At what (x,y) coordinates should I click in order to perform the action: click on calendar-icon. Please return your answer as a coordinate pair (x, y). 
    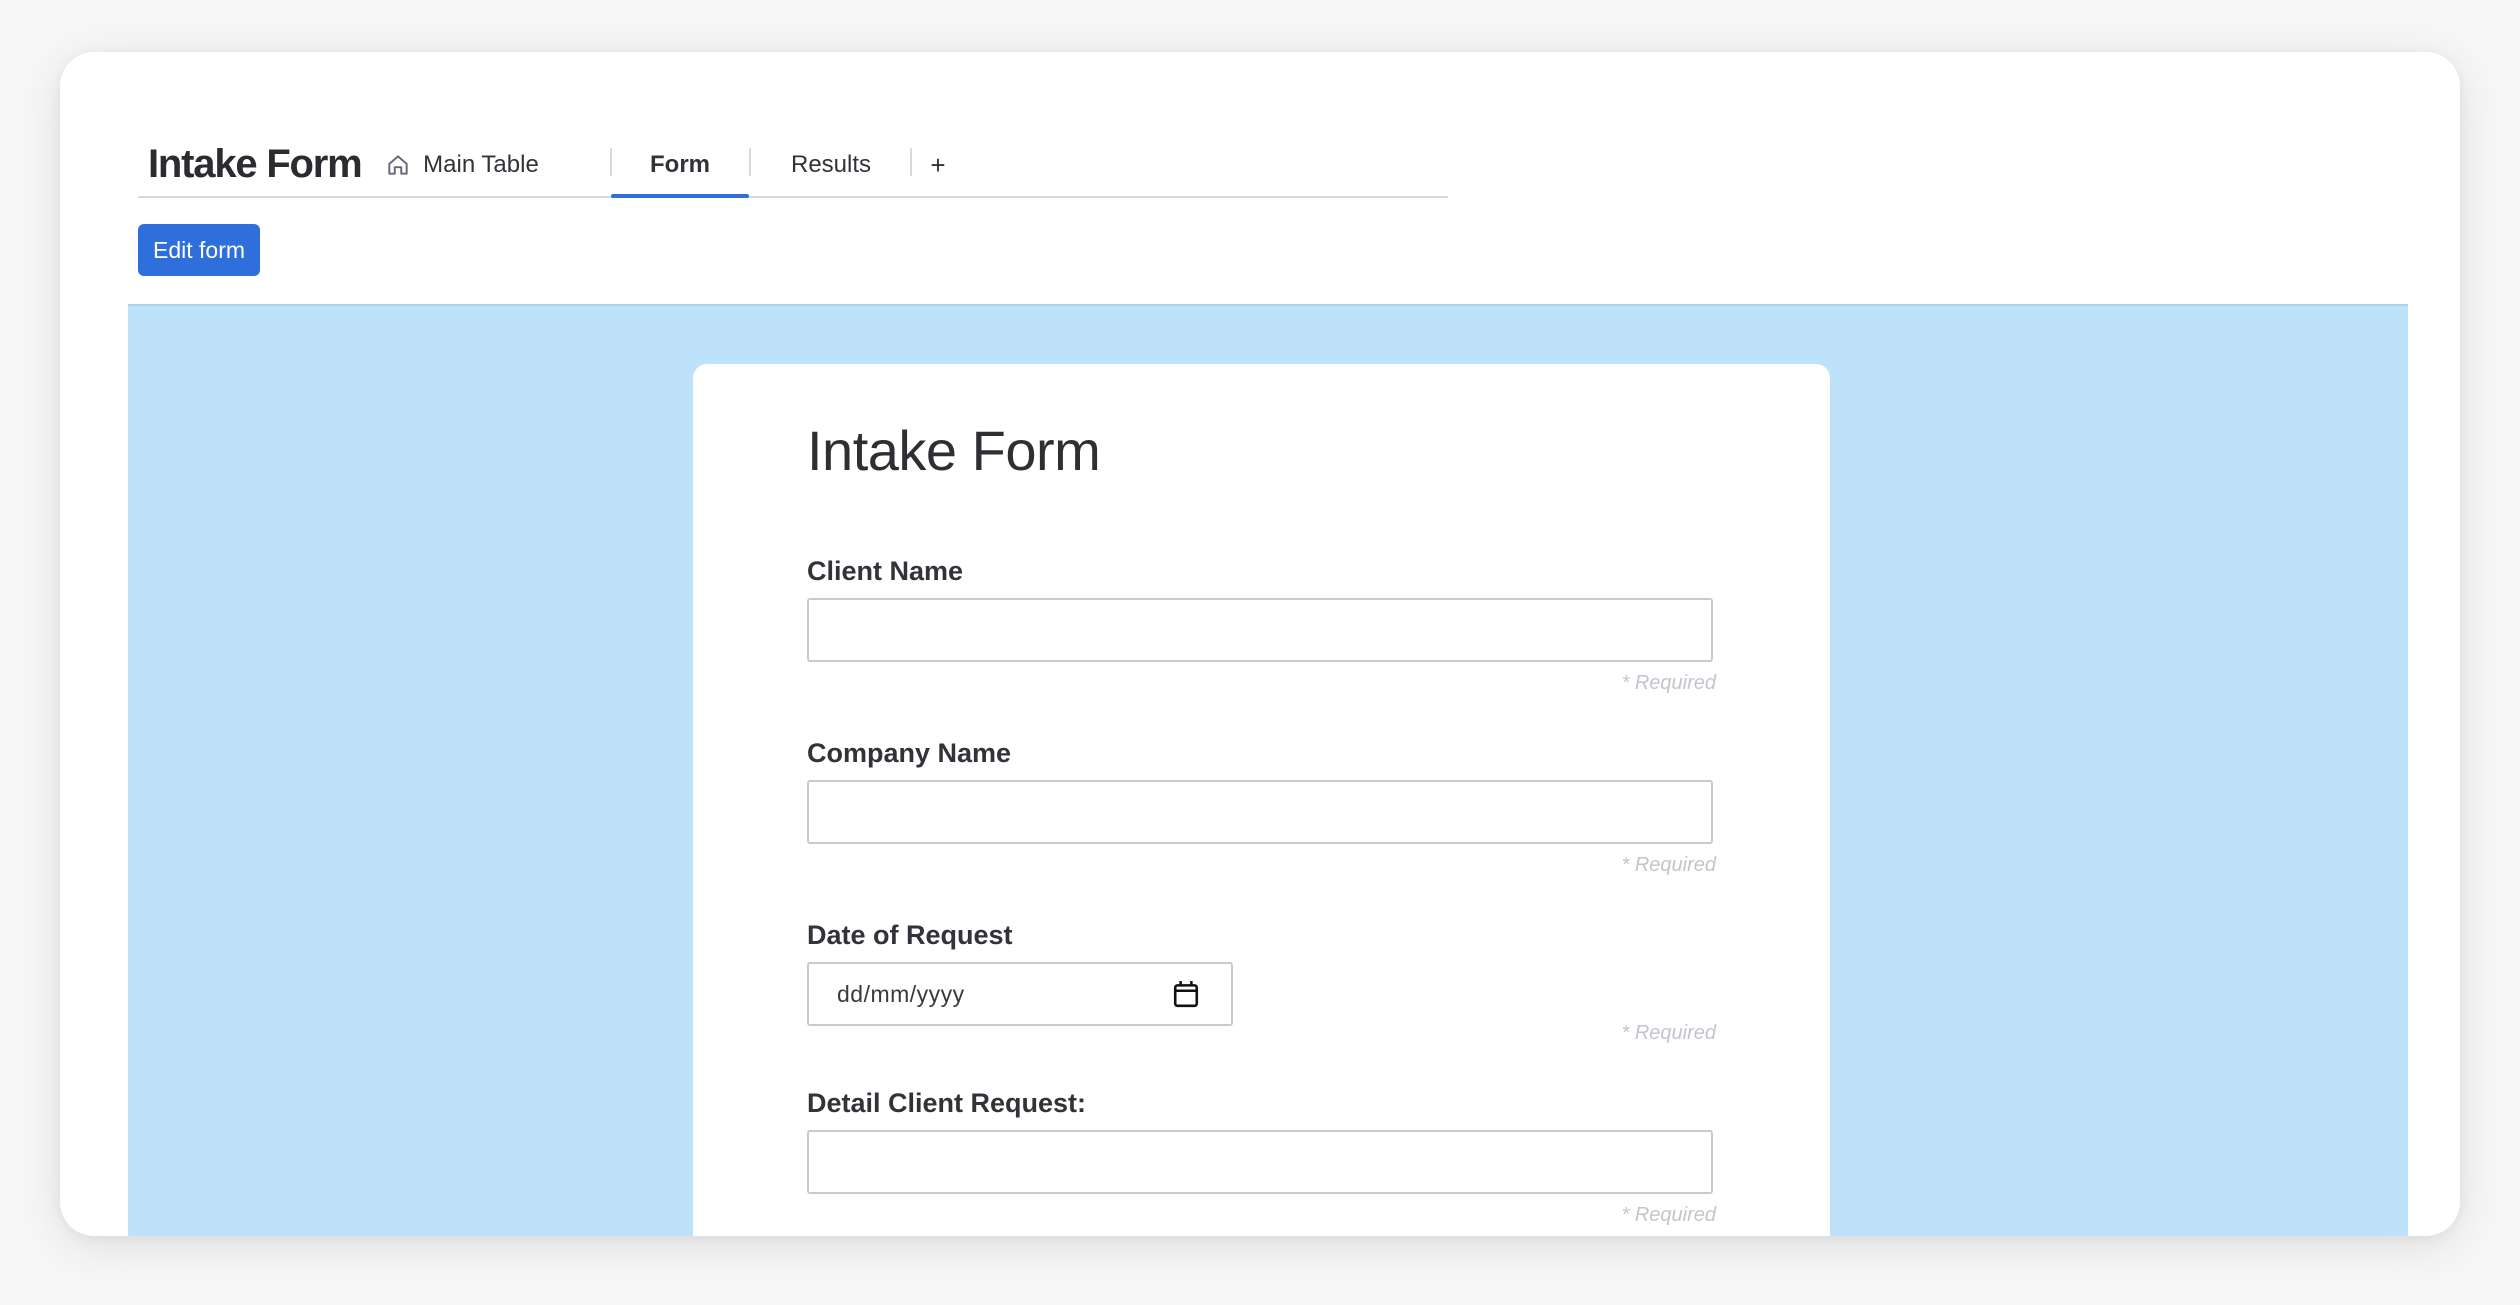
    Looking at the image, I should click on (1186, 994).